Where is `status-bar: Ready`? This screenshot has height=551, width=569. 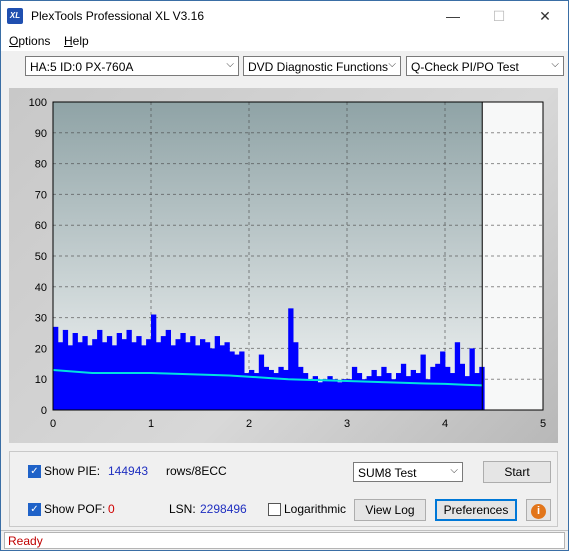 status-bar: Ready is located at coordinates (284, 540).